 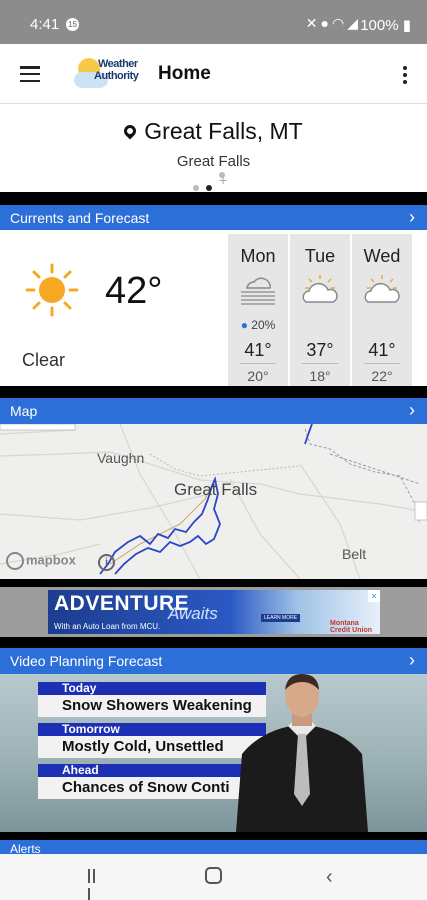 What do you see at coordinates (45, 24) in the screenshot?
I see `status-time: 4:41` at bounding box center [45, 24].